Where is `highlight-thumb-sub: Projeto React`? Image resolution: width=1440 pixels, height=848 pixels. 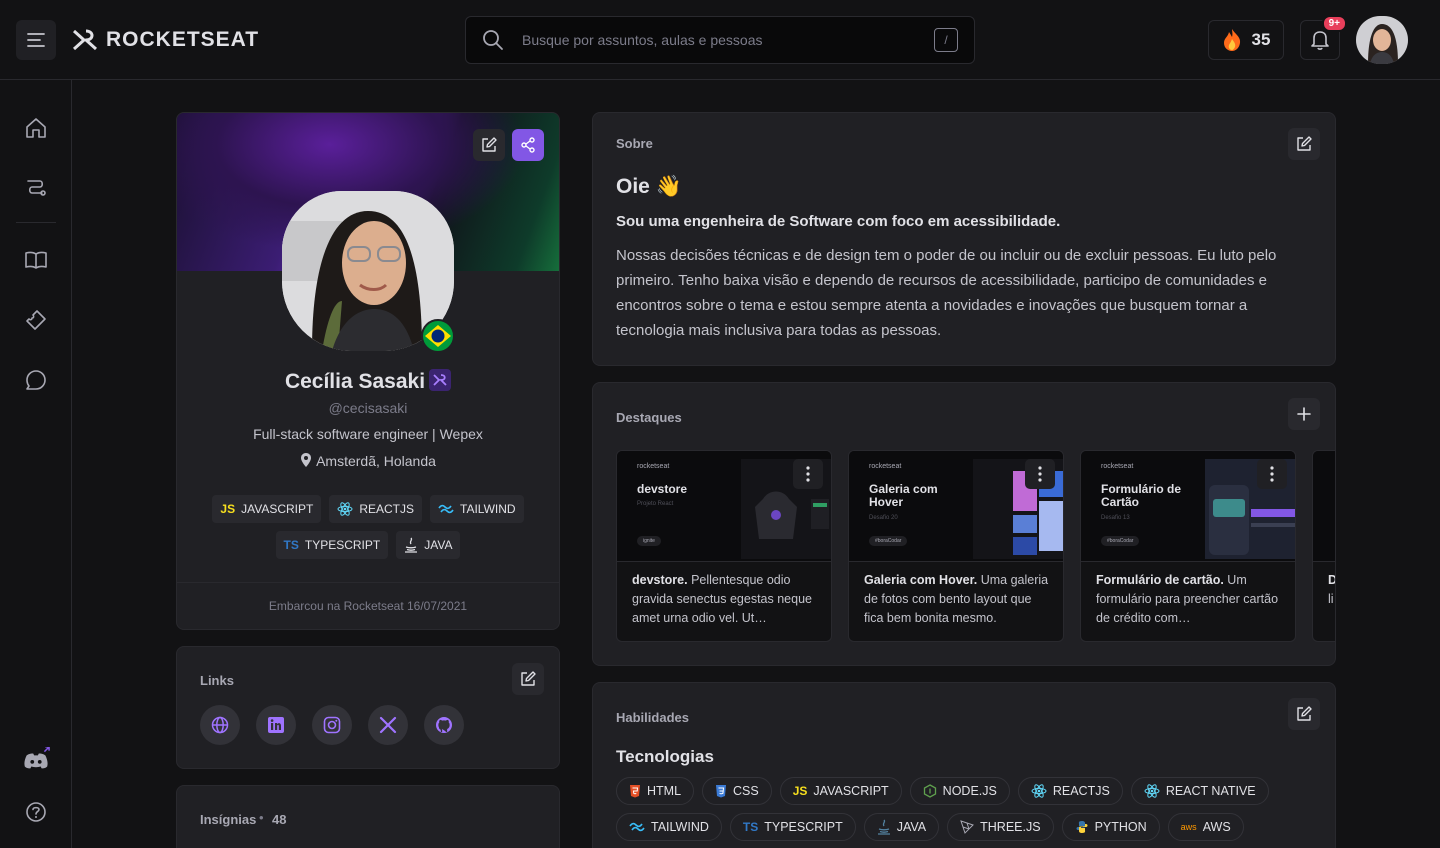 highlight-thumb-sub: Projeto React is located at coordinates (655, 504).